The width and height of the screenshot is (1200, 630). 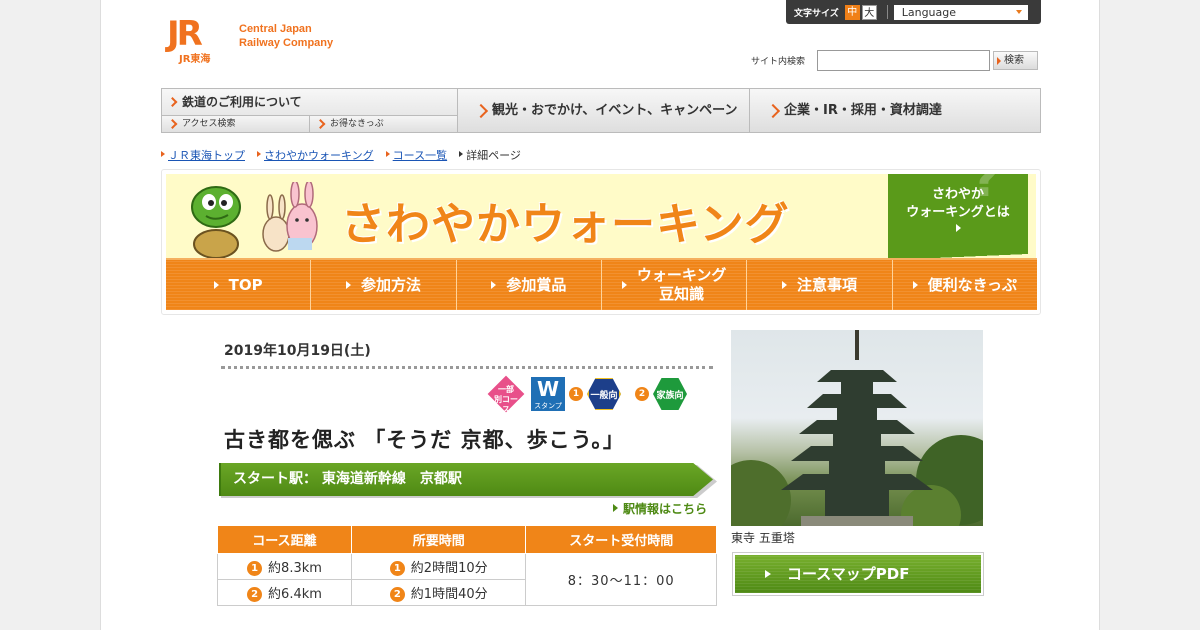 What do you see at coordinates (816, 13) in the screenshot?
I see `font-size-label: 文字サイズ` at bounding box center [816, 13].